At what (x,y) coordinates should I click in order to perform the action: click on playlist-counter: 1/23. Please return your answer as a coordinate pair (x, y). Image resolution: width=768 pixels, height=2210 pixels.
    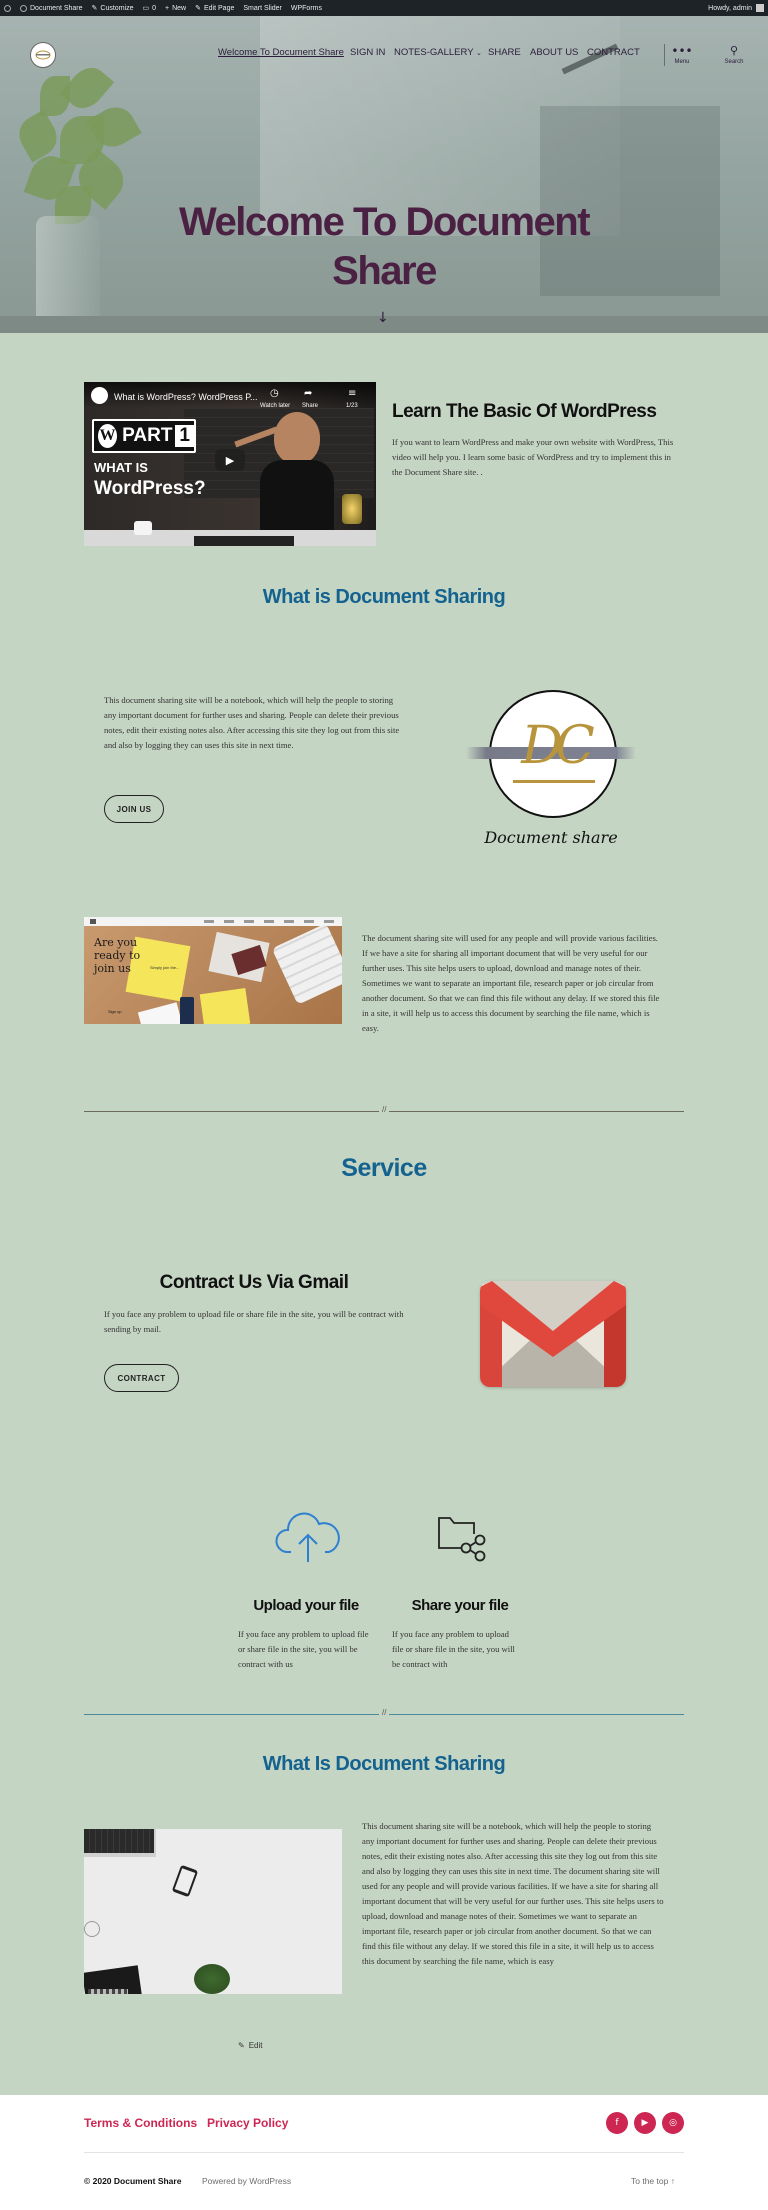
    Looking at the image, I should click on (352, 406).